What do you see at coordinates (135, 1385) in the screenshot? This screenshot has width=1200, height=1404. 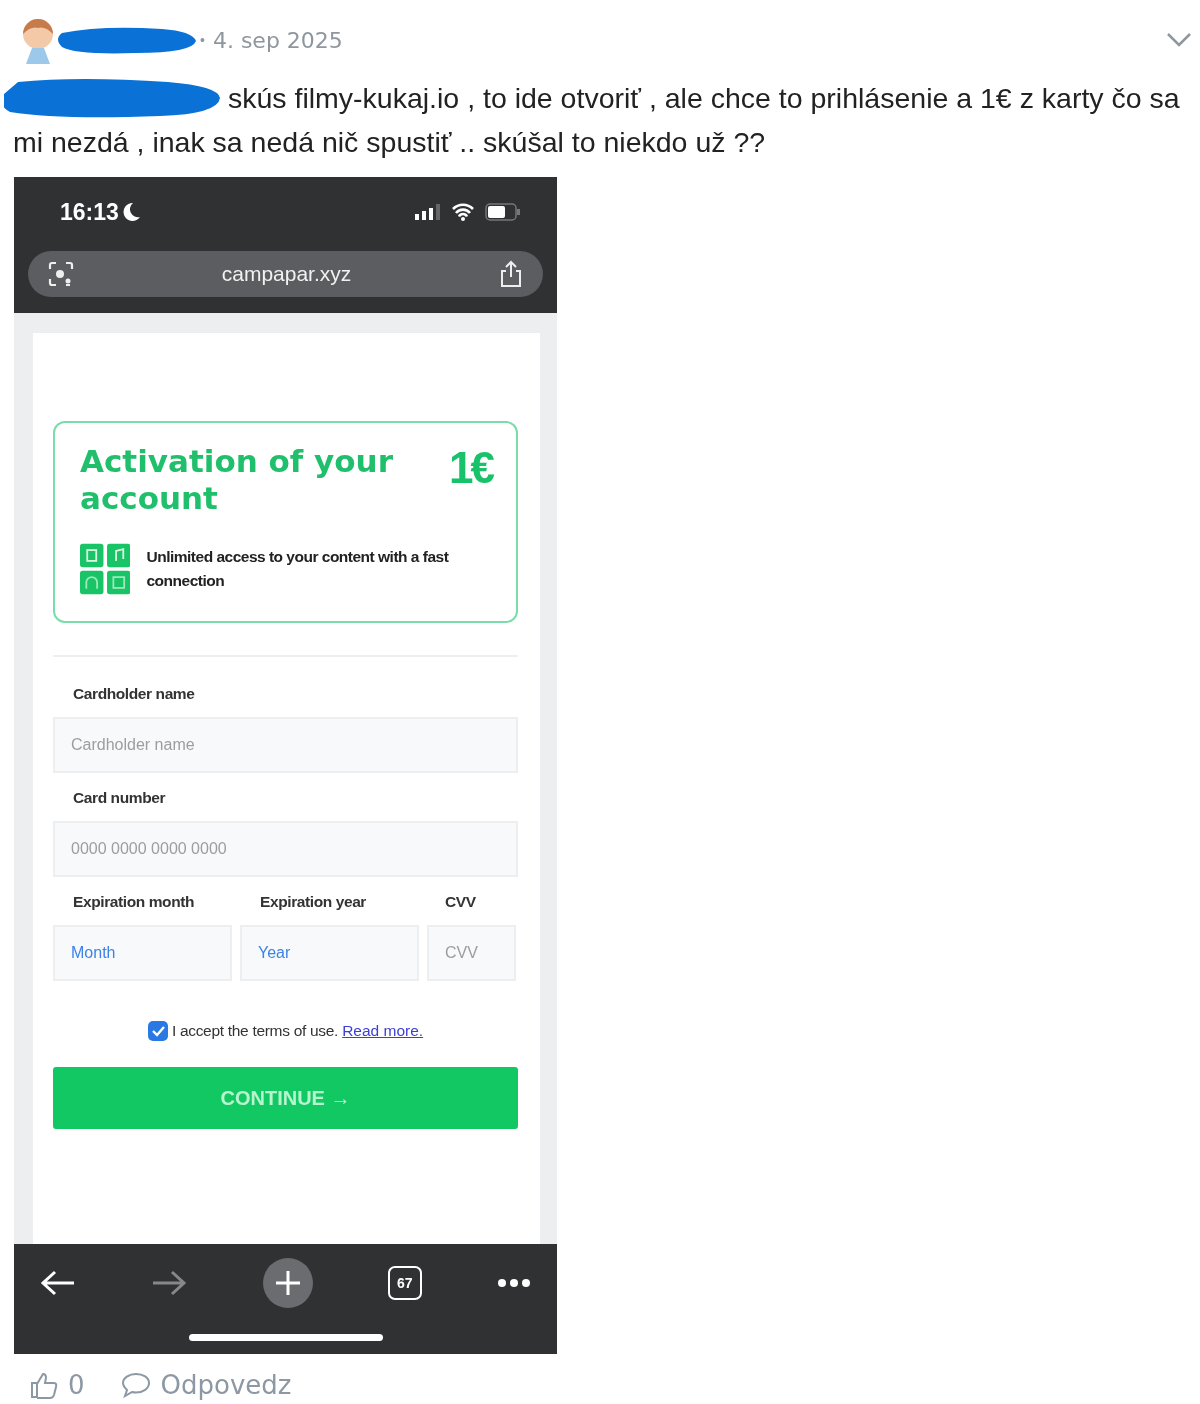 I see `comment-icon` at bounding box center [135, 1385].